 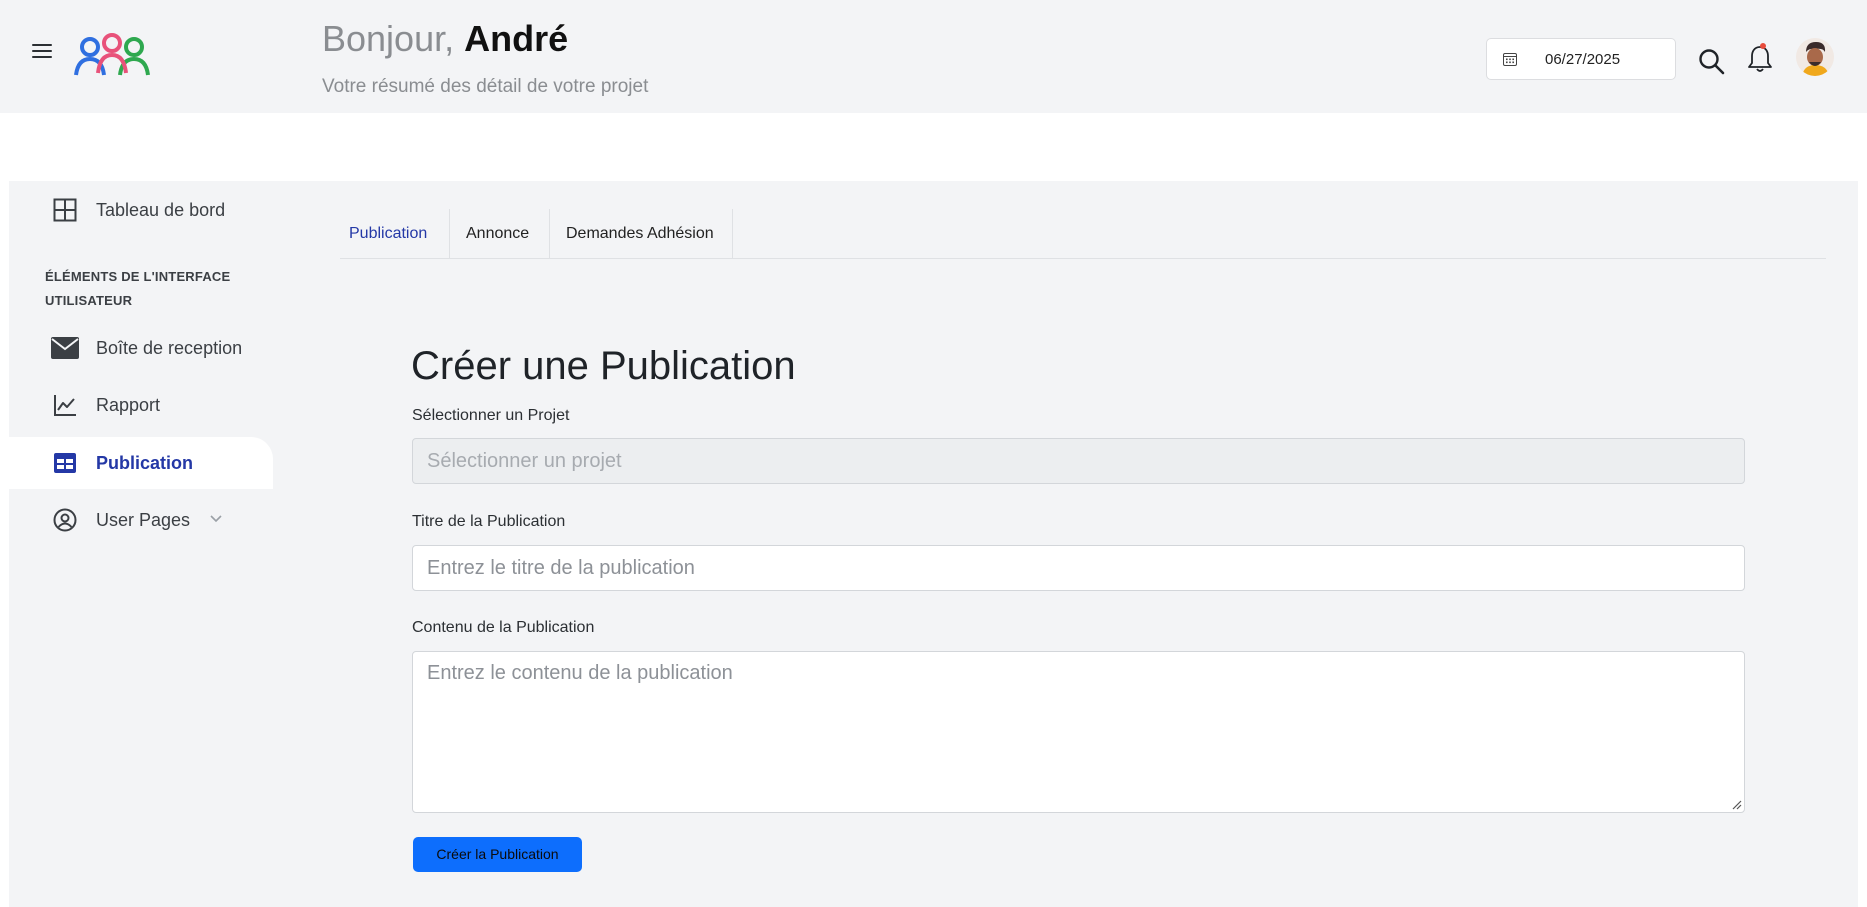 I want to click on sidebar-item-publication: Publication, so click(x=141, y=463).